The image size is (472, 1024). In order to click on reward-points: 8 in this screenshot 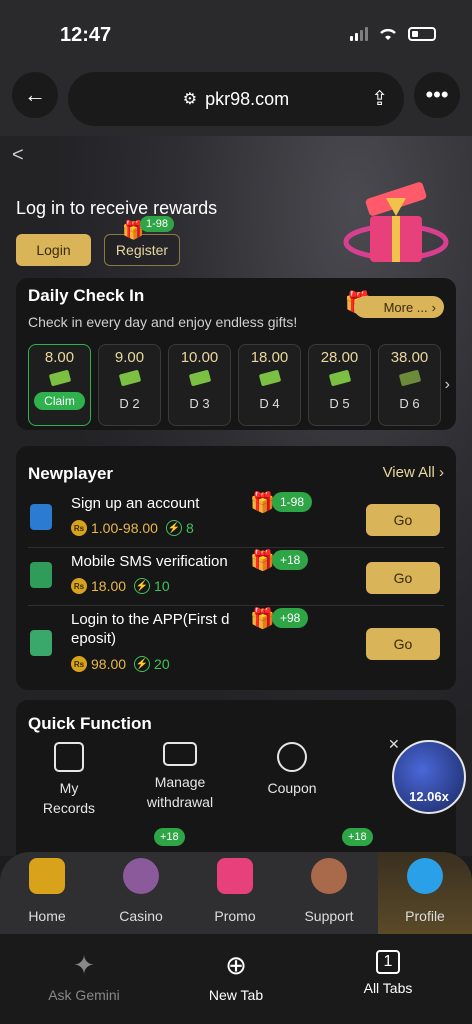, I will do `click(189, 528)`.